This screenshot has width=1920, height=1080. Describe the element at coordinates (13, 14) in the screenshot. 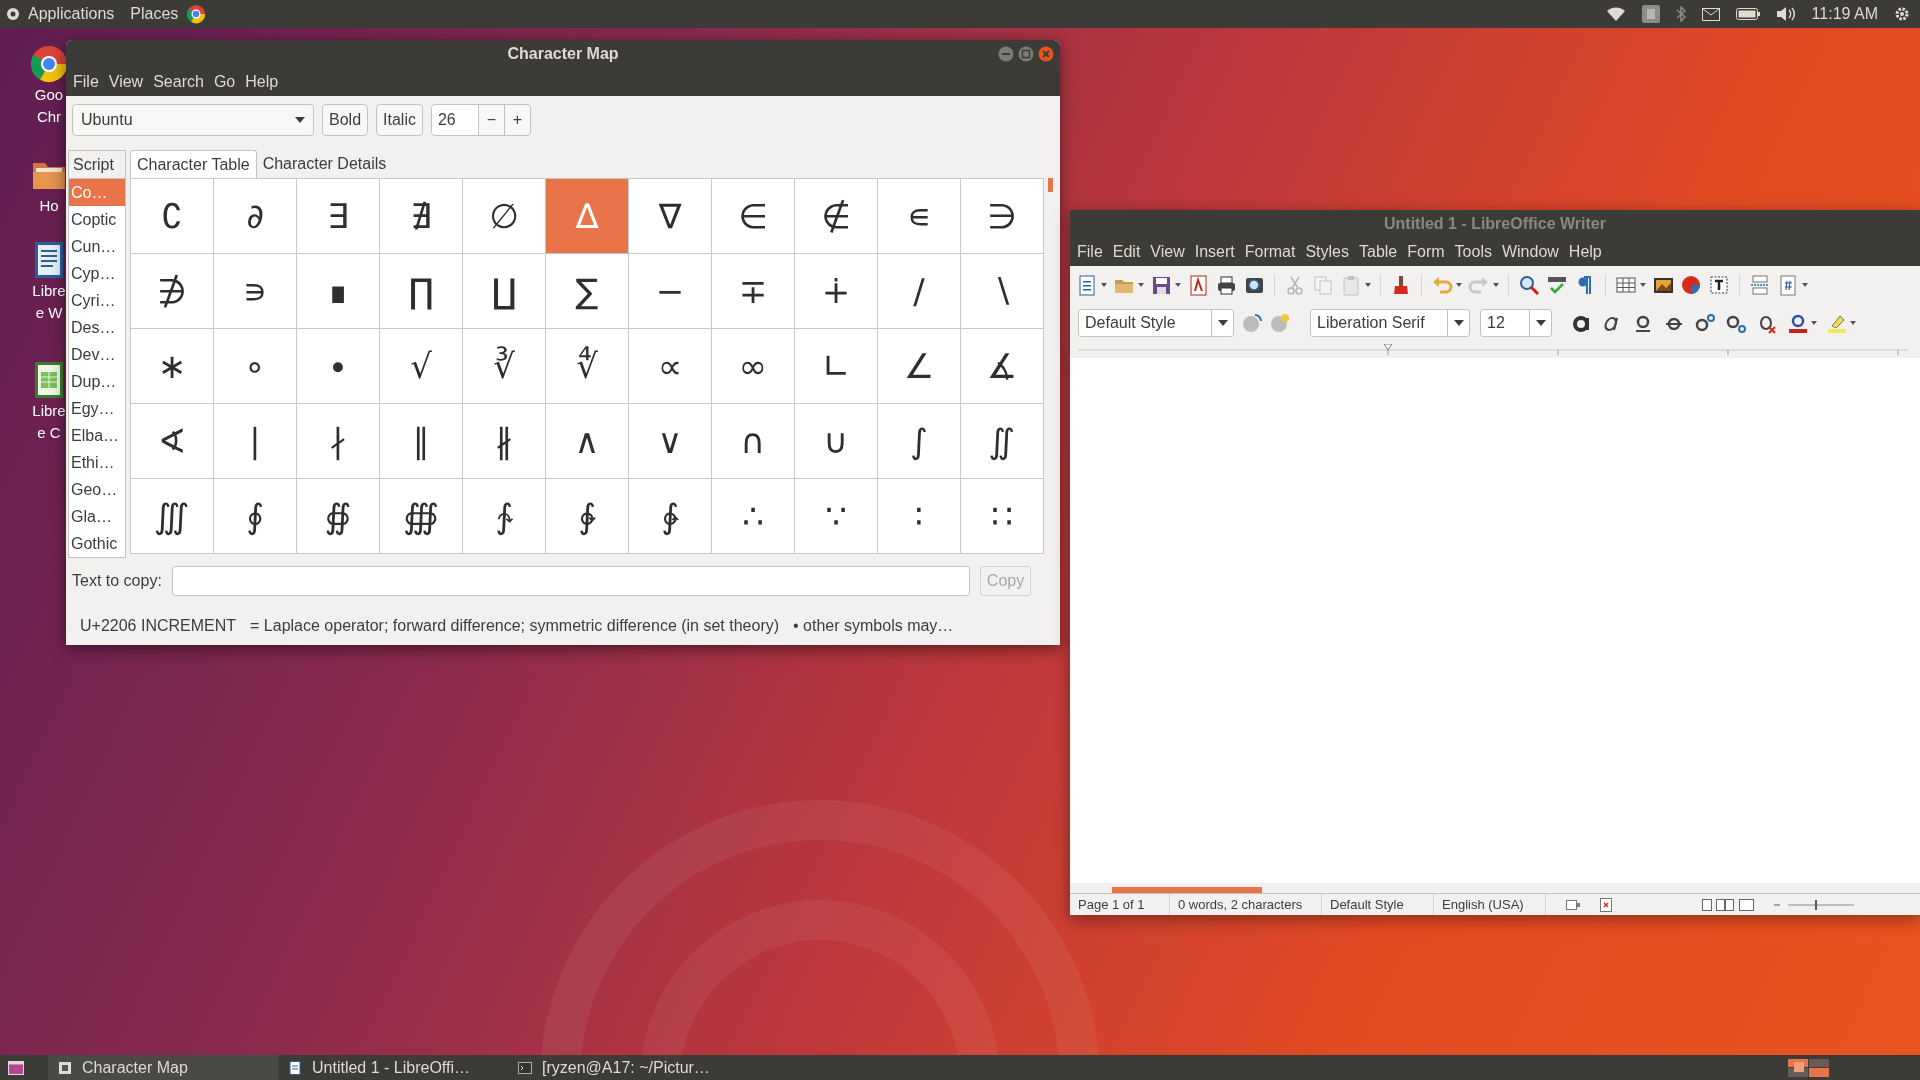

I see `ubuntu-logo-icon` at that location.